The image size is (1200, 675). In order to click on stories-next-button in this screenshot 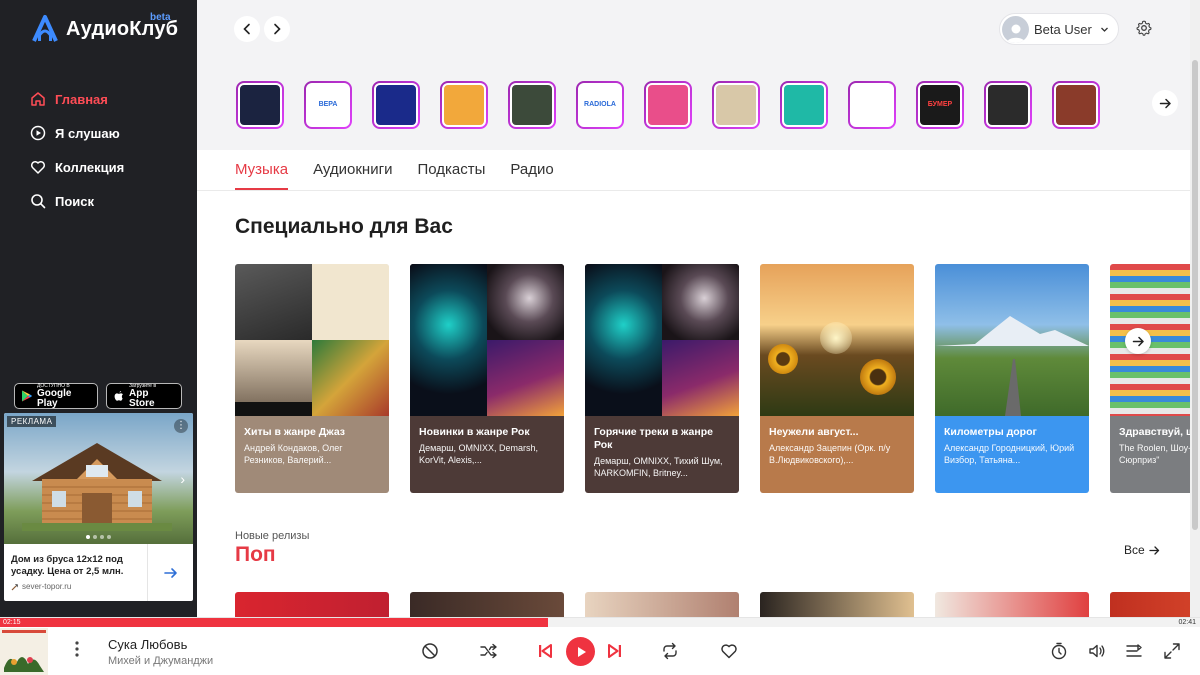, I will do `click(1165, 103)`.